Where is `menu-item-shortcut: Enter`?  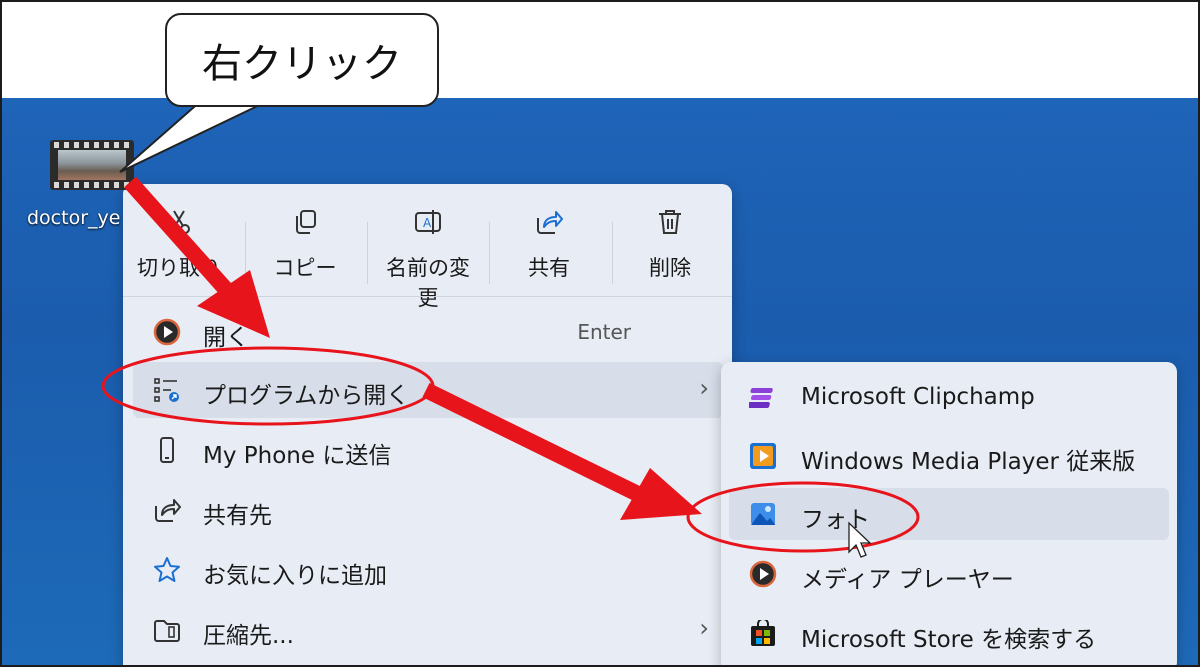
menu-item-shortcut: Enter is located at coordinates (604, 332).